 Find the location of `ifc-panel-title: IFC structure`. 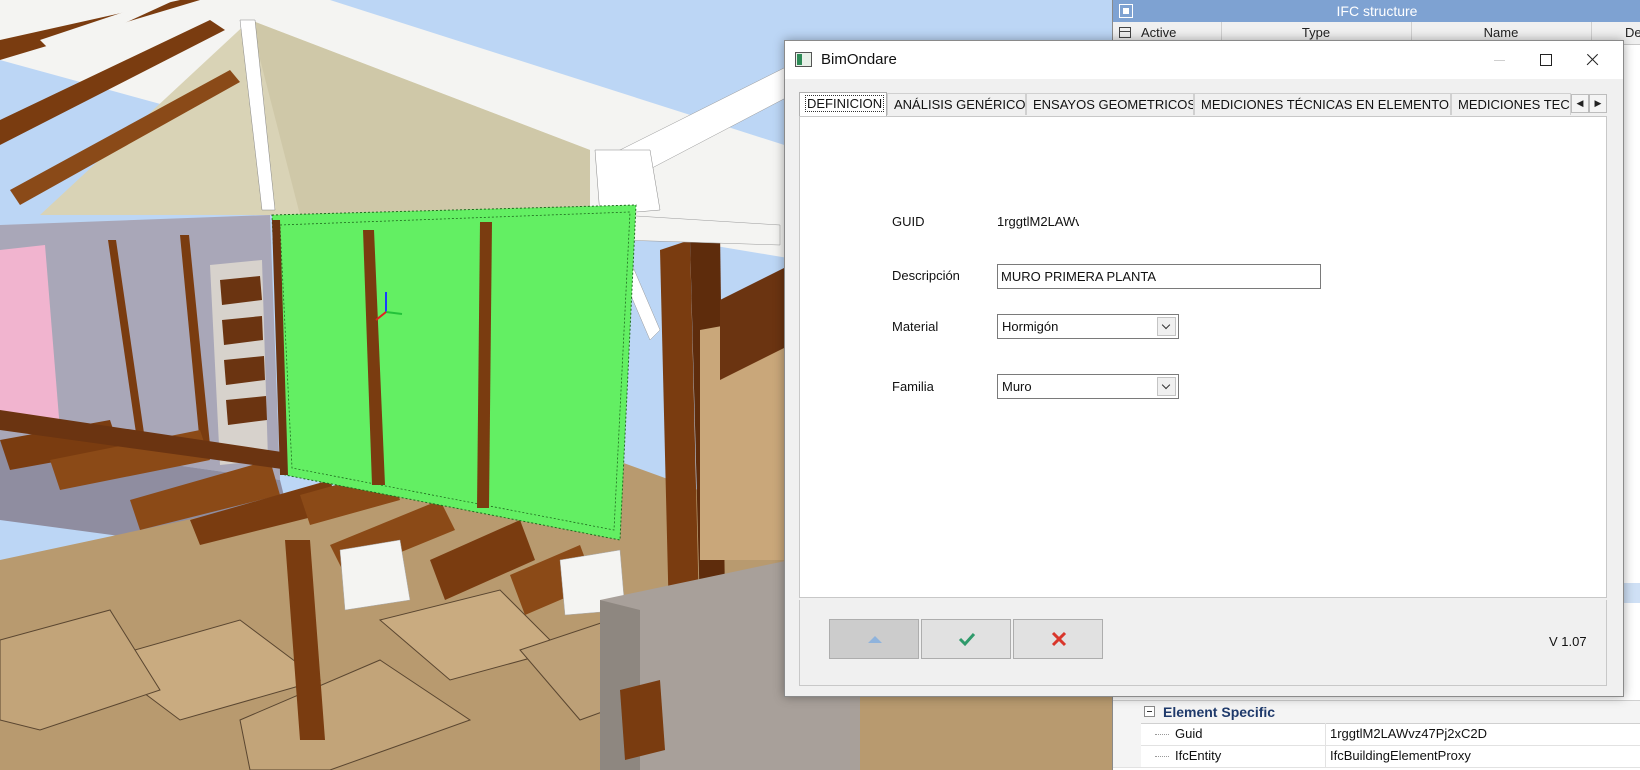

ifc-panel-title: IFC structure is located at coordinates (1377, 11).